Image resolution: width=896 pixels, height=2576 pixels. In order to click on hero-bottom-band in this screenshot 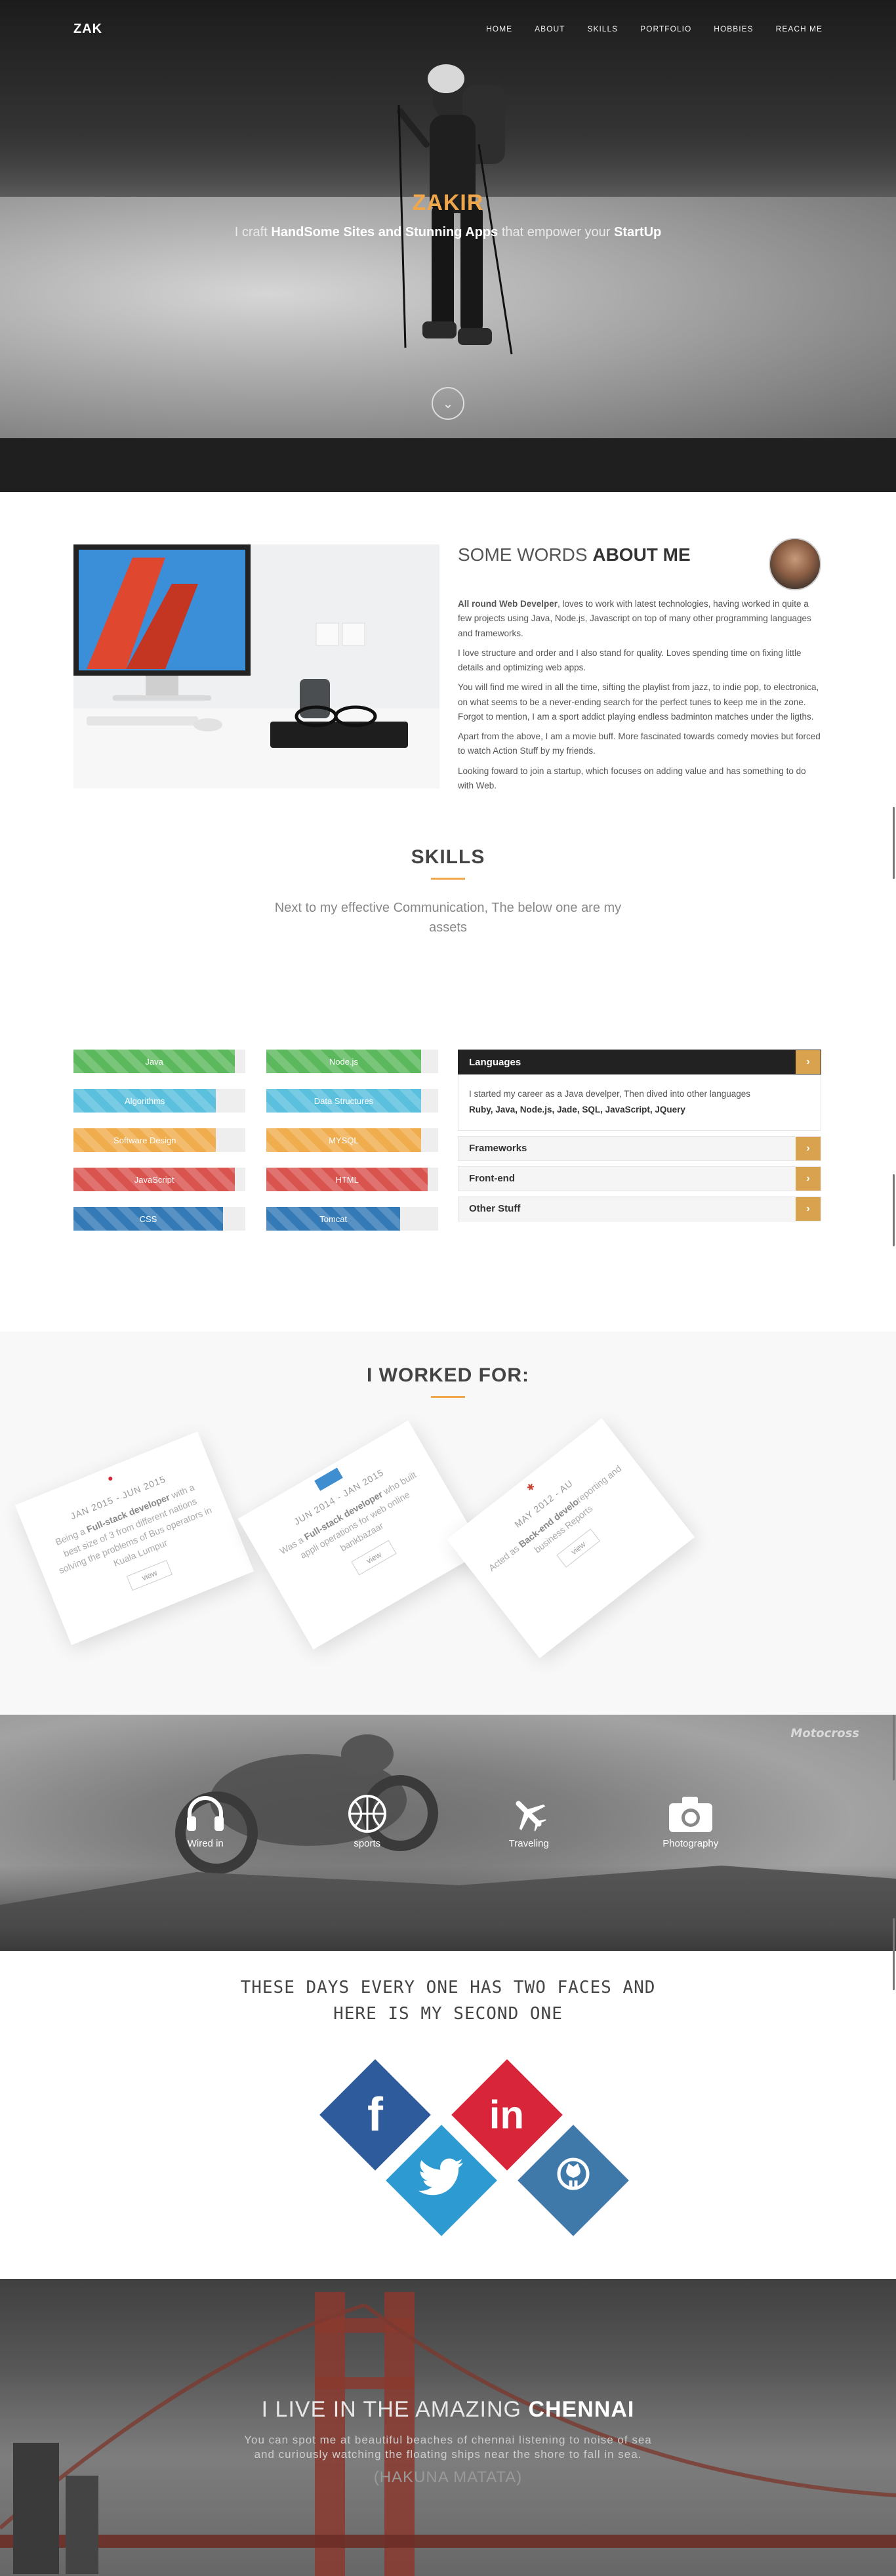, I will do `click(448, 465)`.